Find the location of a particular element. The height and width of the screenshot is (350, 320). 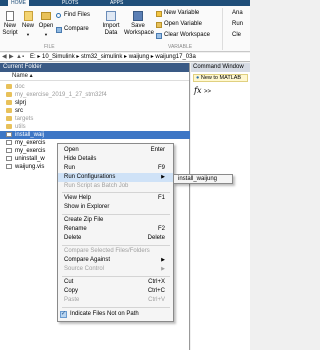

browse-folder-icon: ▪ is located at coordinates (23, 57).